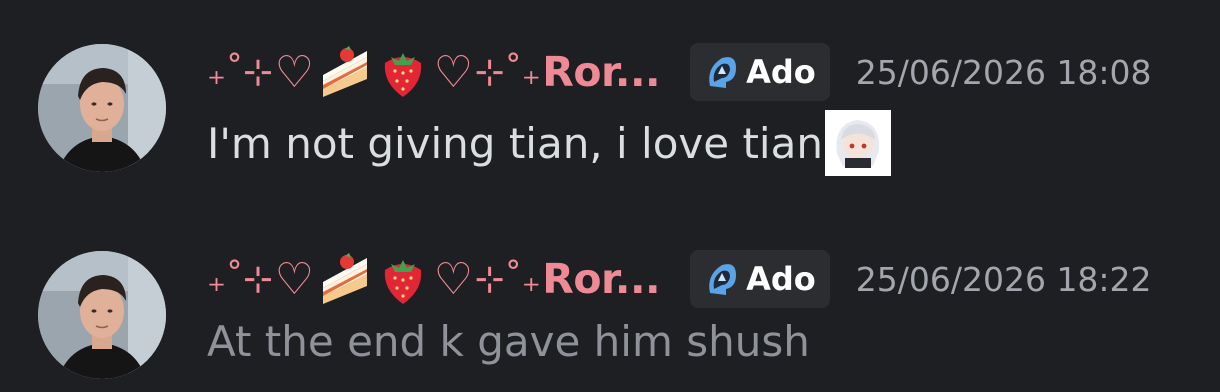  I want to click on message-content: I'm not giving tian, i love tian, so click(549, 143).